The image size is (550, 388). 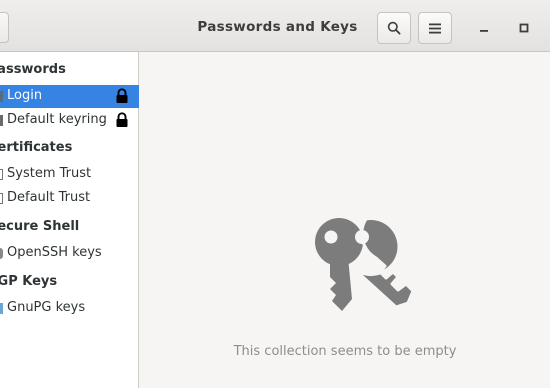 I want to click on sidebar-item-system-trust: System Trust, so click(x=69, y=174).